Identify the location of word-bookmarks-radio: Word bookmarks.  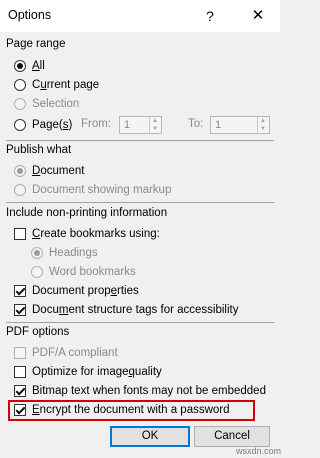
(83, 272).